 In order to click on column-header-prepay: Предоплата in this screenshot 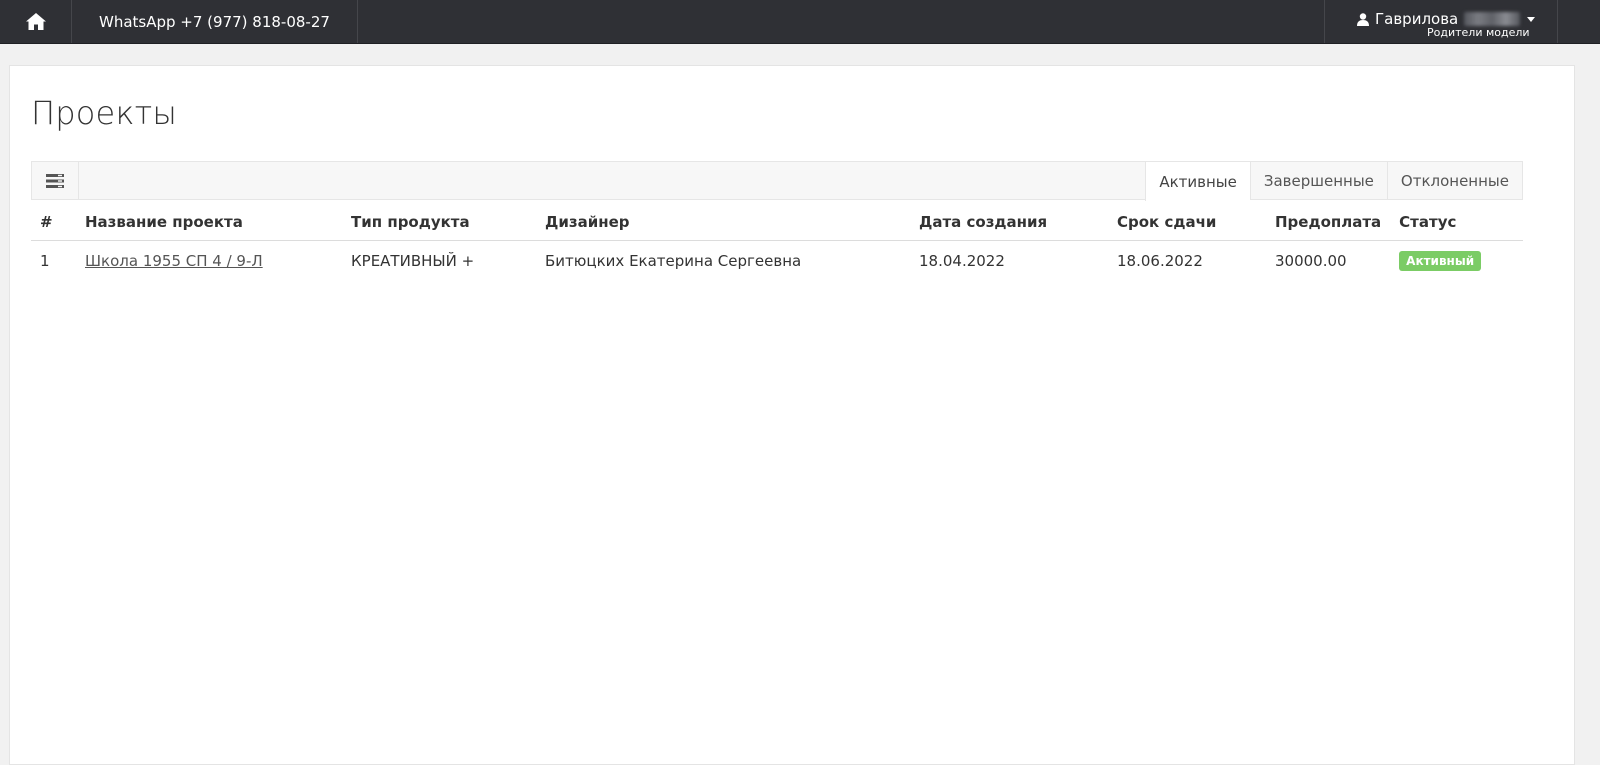, I will do `click(1328, 222)`.